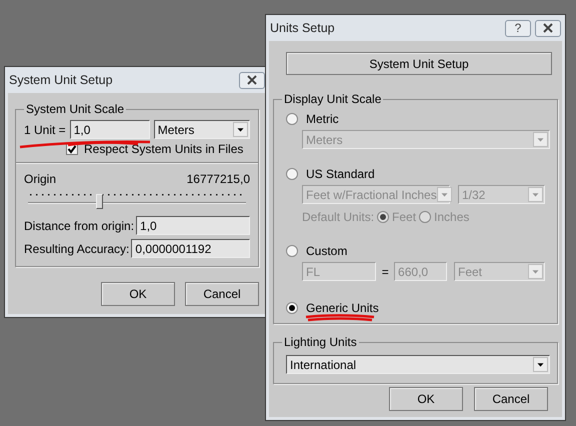  What do you see at coordinates (333, 99) in the screenshot?
I see `group-title: Display Unit Scale` at bounding box center [333, 99].